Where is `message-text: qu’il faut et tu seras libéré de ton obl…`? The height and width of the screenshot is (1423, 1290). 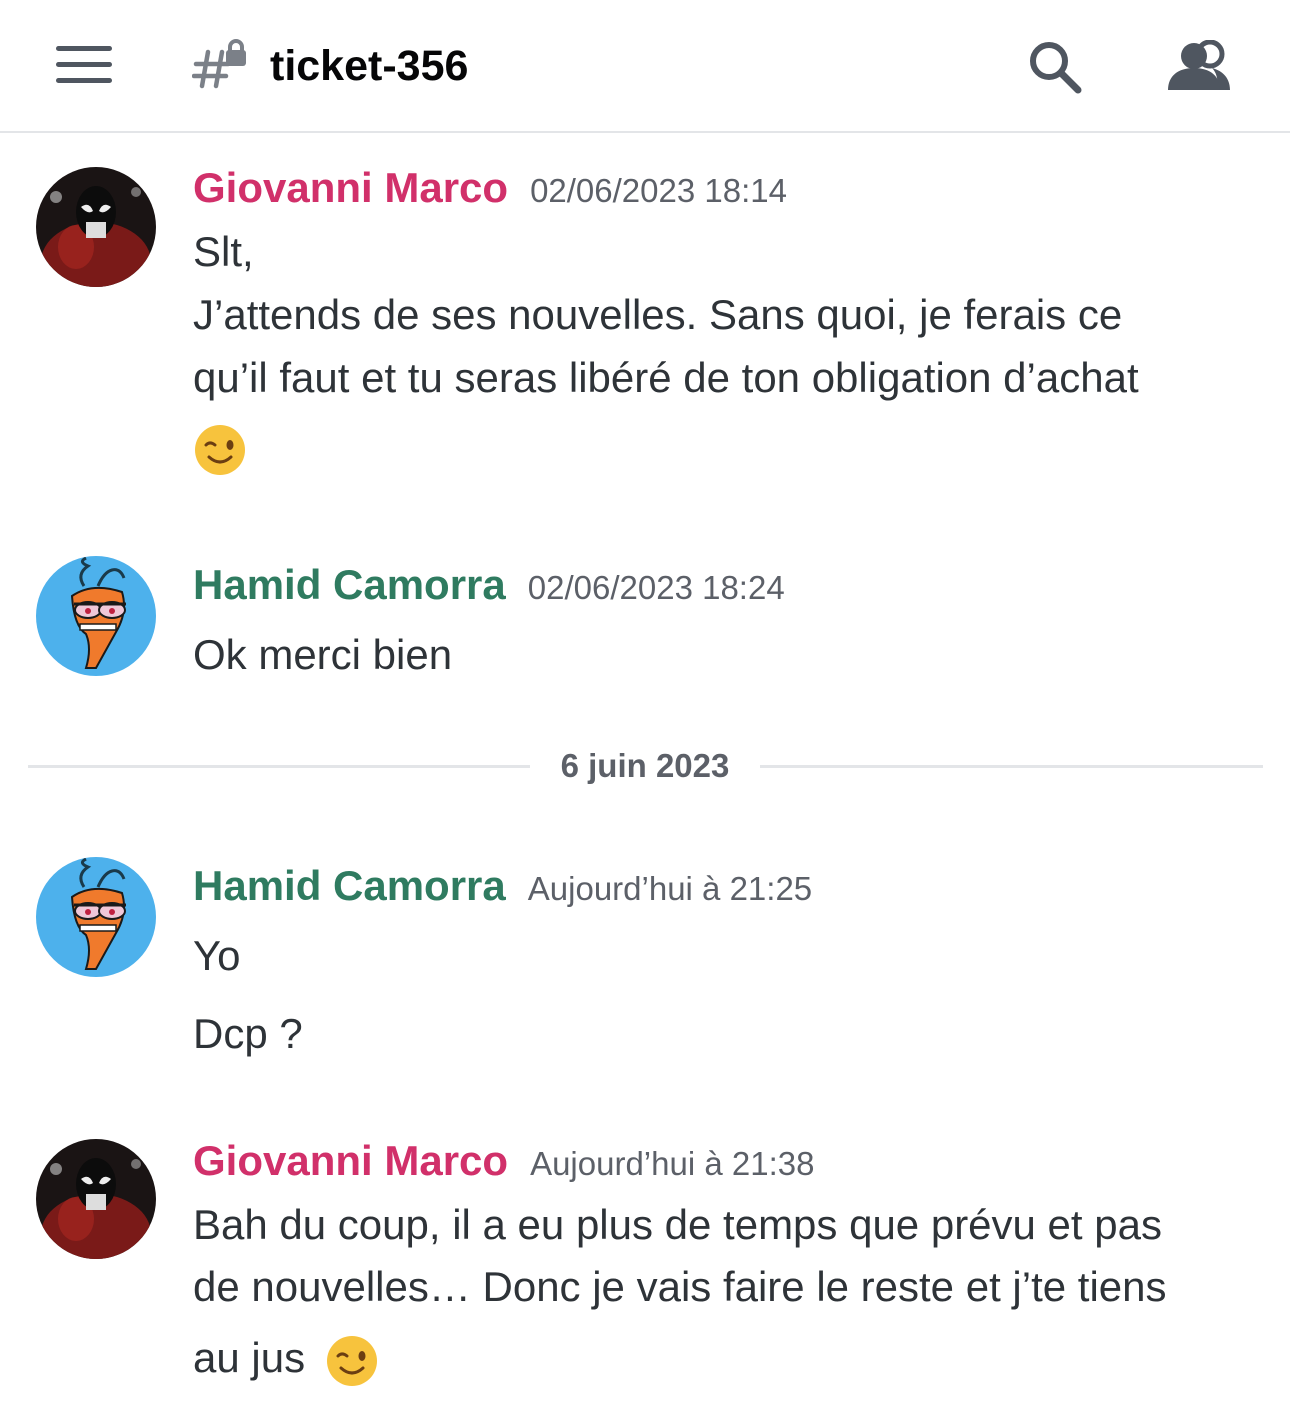 message-text: qu’il faut et tu seras libéré de ton obl… is located at coordinates (666, 377).